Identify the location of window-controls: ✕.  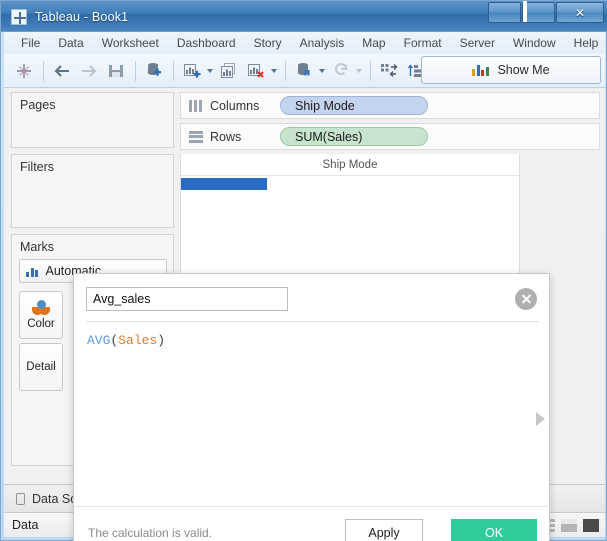
(545, 12).